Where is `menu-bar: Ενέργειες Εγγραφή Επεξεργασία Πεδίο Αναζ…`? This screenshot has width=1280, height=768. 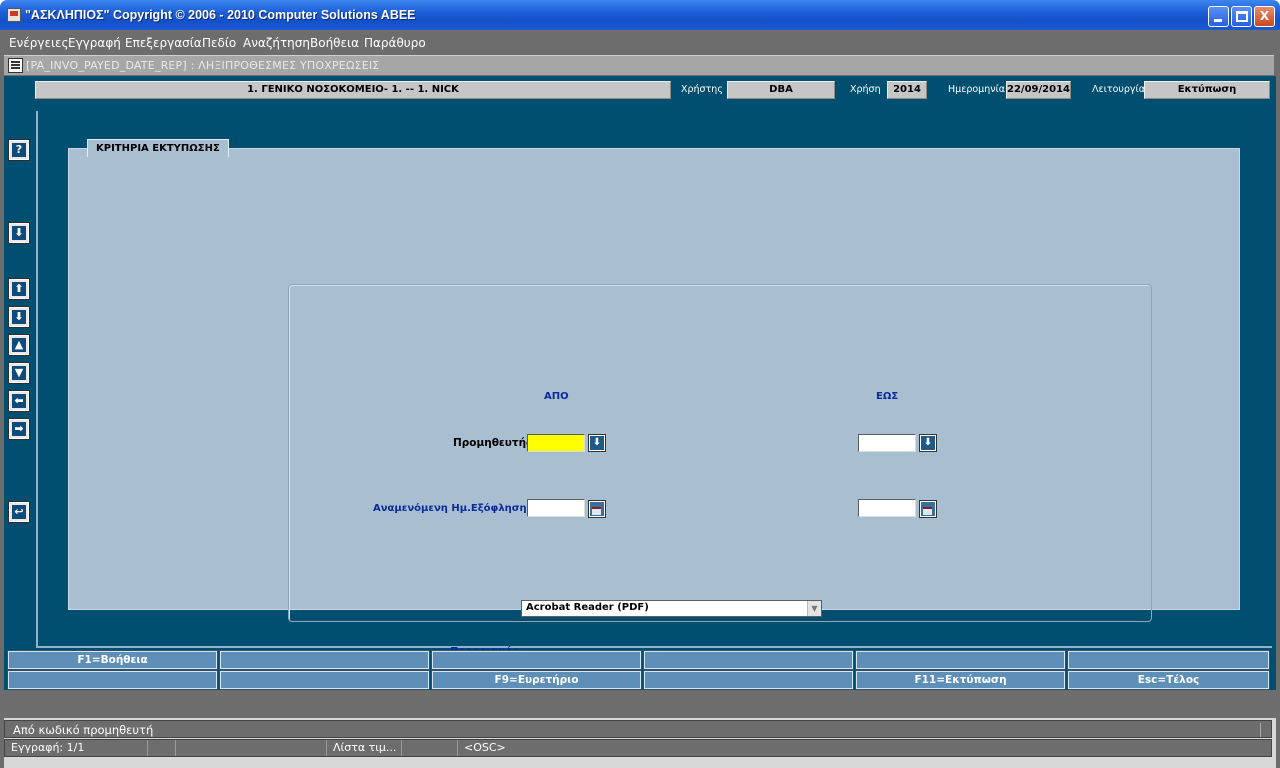
menu-bar: Ενέργειες Εγγραφή Επεξεργασία Πεδίο Αναζ… is located at coordinates (640, 43).